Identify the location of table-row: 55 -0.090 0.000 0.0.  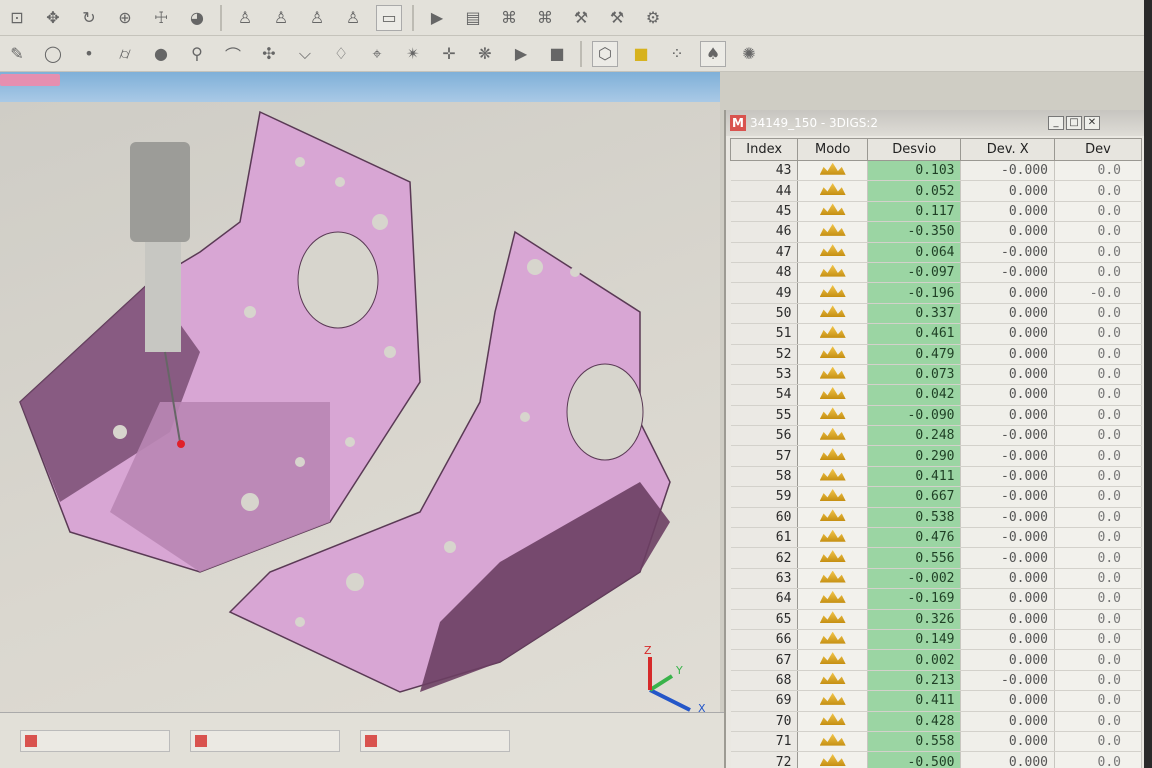
(936, 416).